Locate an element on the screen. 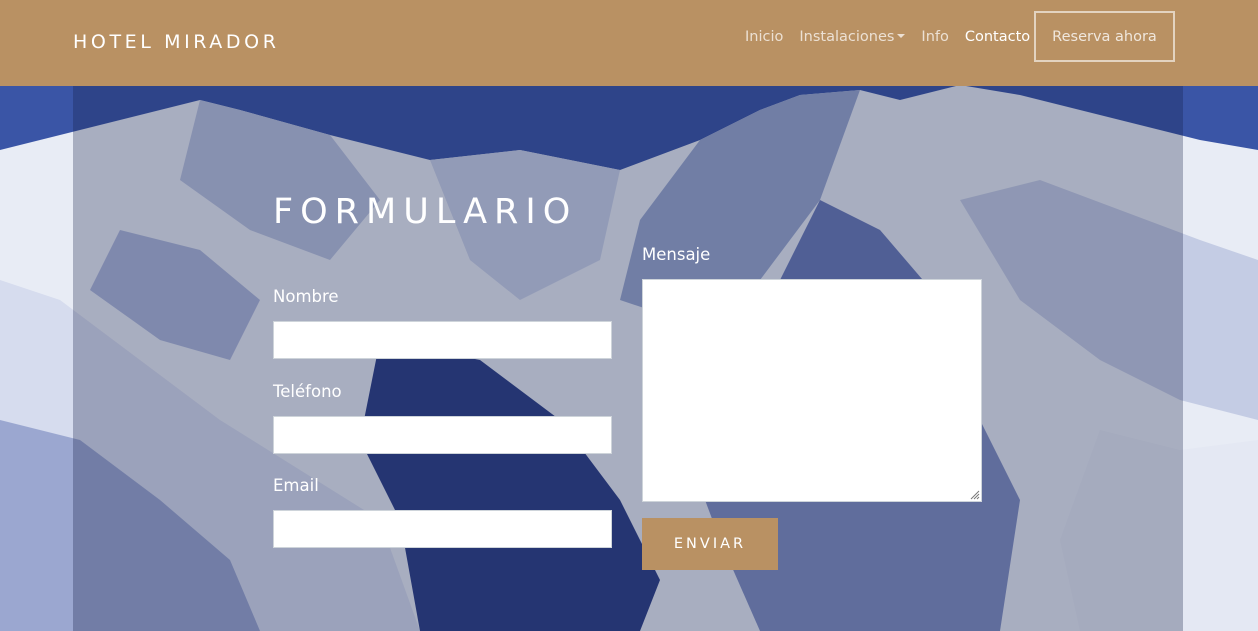  send-button: ENVIAR is located at coordinates (710, 544).